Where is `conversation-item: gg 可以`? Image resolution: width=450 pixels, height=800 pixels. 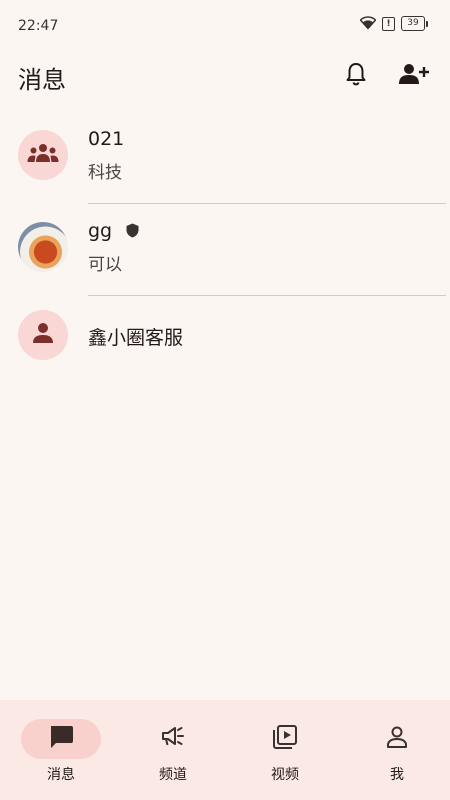
conversation-item: gg 可以 is located at coordinates (225, 250).